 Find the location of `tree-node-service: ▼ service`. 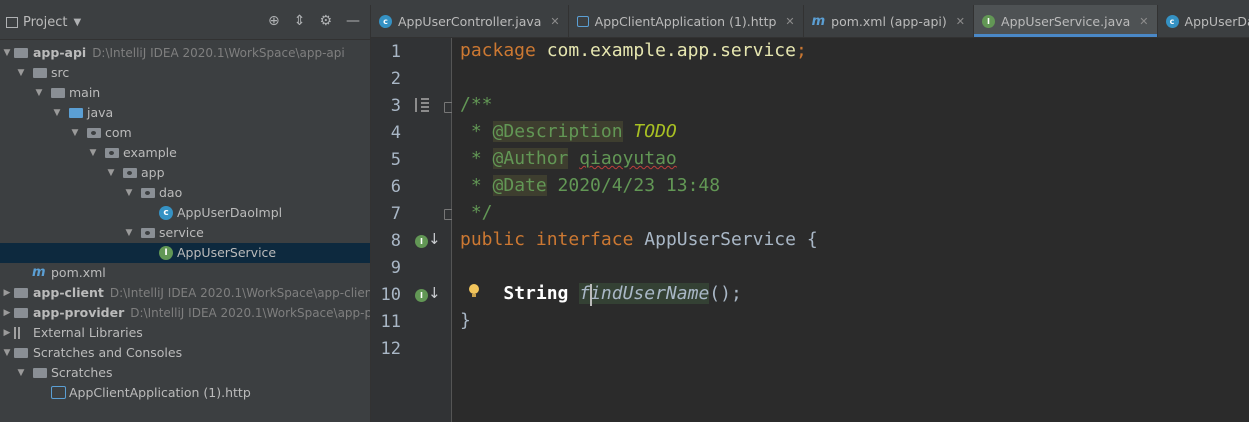

tree-node-service: ▼ service is located at coordinates (185, 233).